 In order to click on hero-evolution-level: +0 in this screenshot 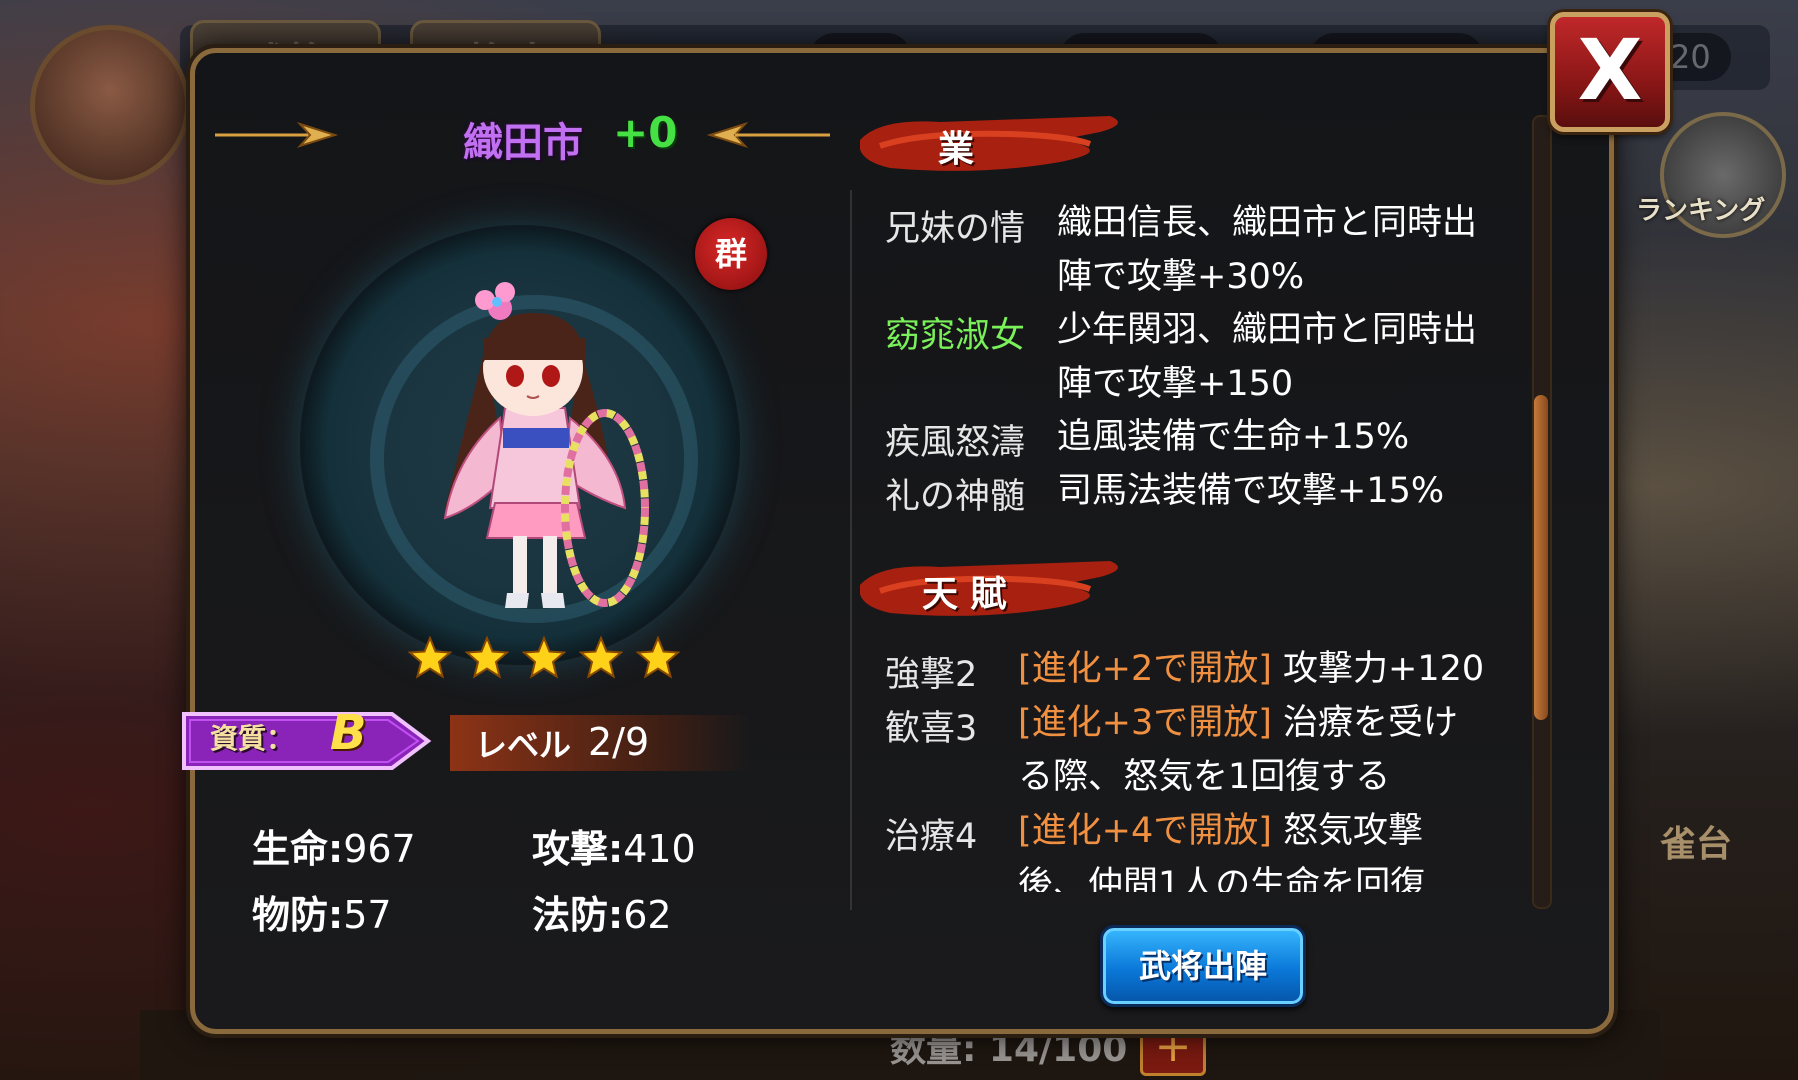, I will do `click(645, 132)`.